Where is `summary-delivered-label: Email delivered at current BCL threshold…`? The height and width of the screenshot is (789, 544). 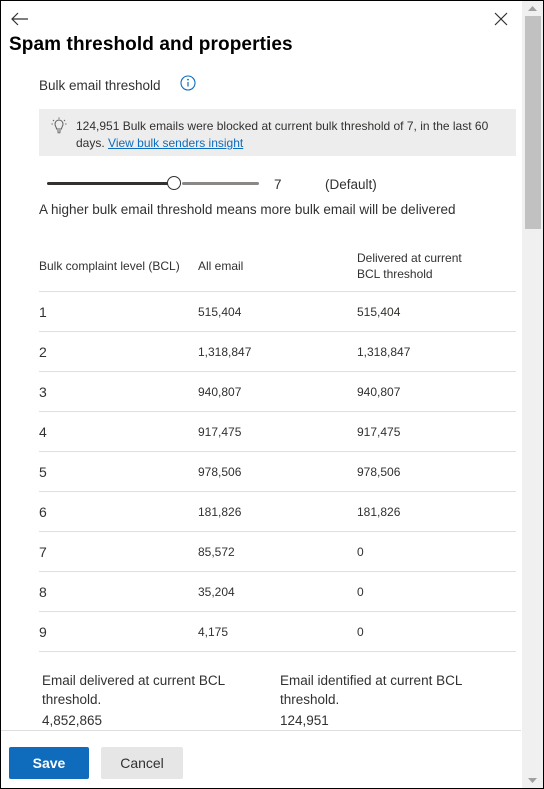
summary-delivered-label: Email delivered at current BCL threshold… is located at coordinates (133, 690).